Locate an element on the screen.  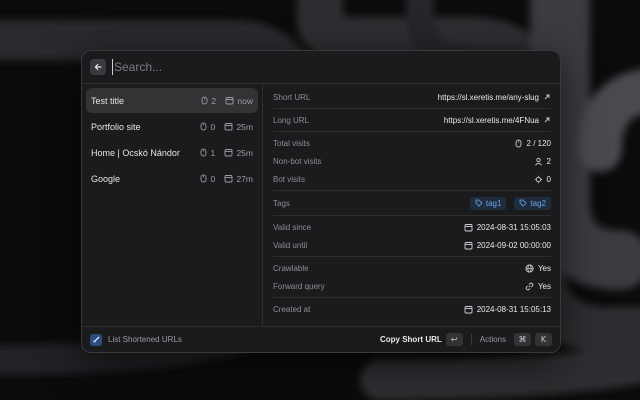
list-item: Home | Ocskó Nándor 1 25m is located at coordinates (172, 152).